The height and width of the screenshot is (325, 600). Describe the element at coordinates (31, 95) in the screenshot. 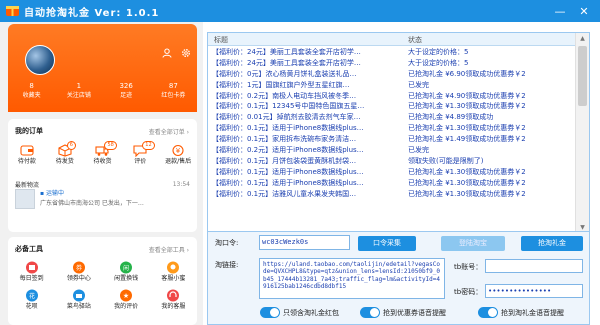

I see `stat-label: 收藏夹` at that location.